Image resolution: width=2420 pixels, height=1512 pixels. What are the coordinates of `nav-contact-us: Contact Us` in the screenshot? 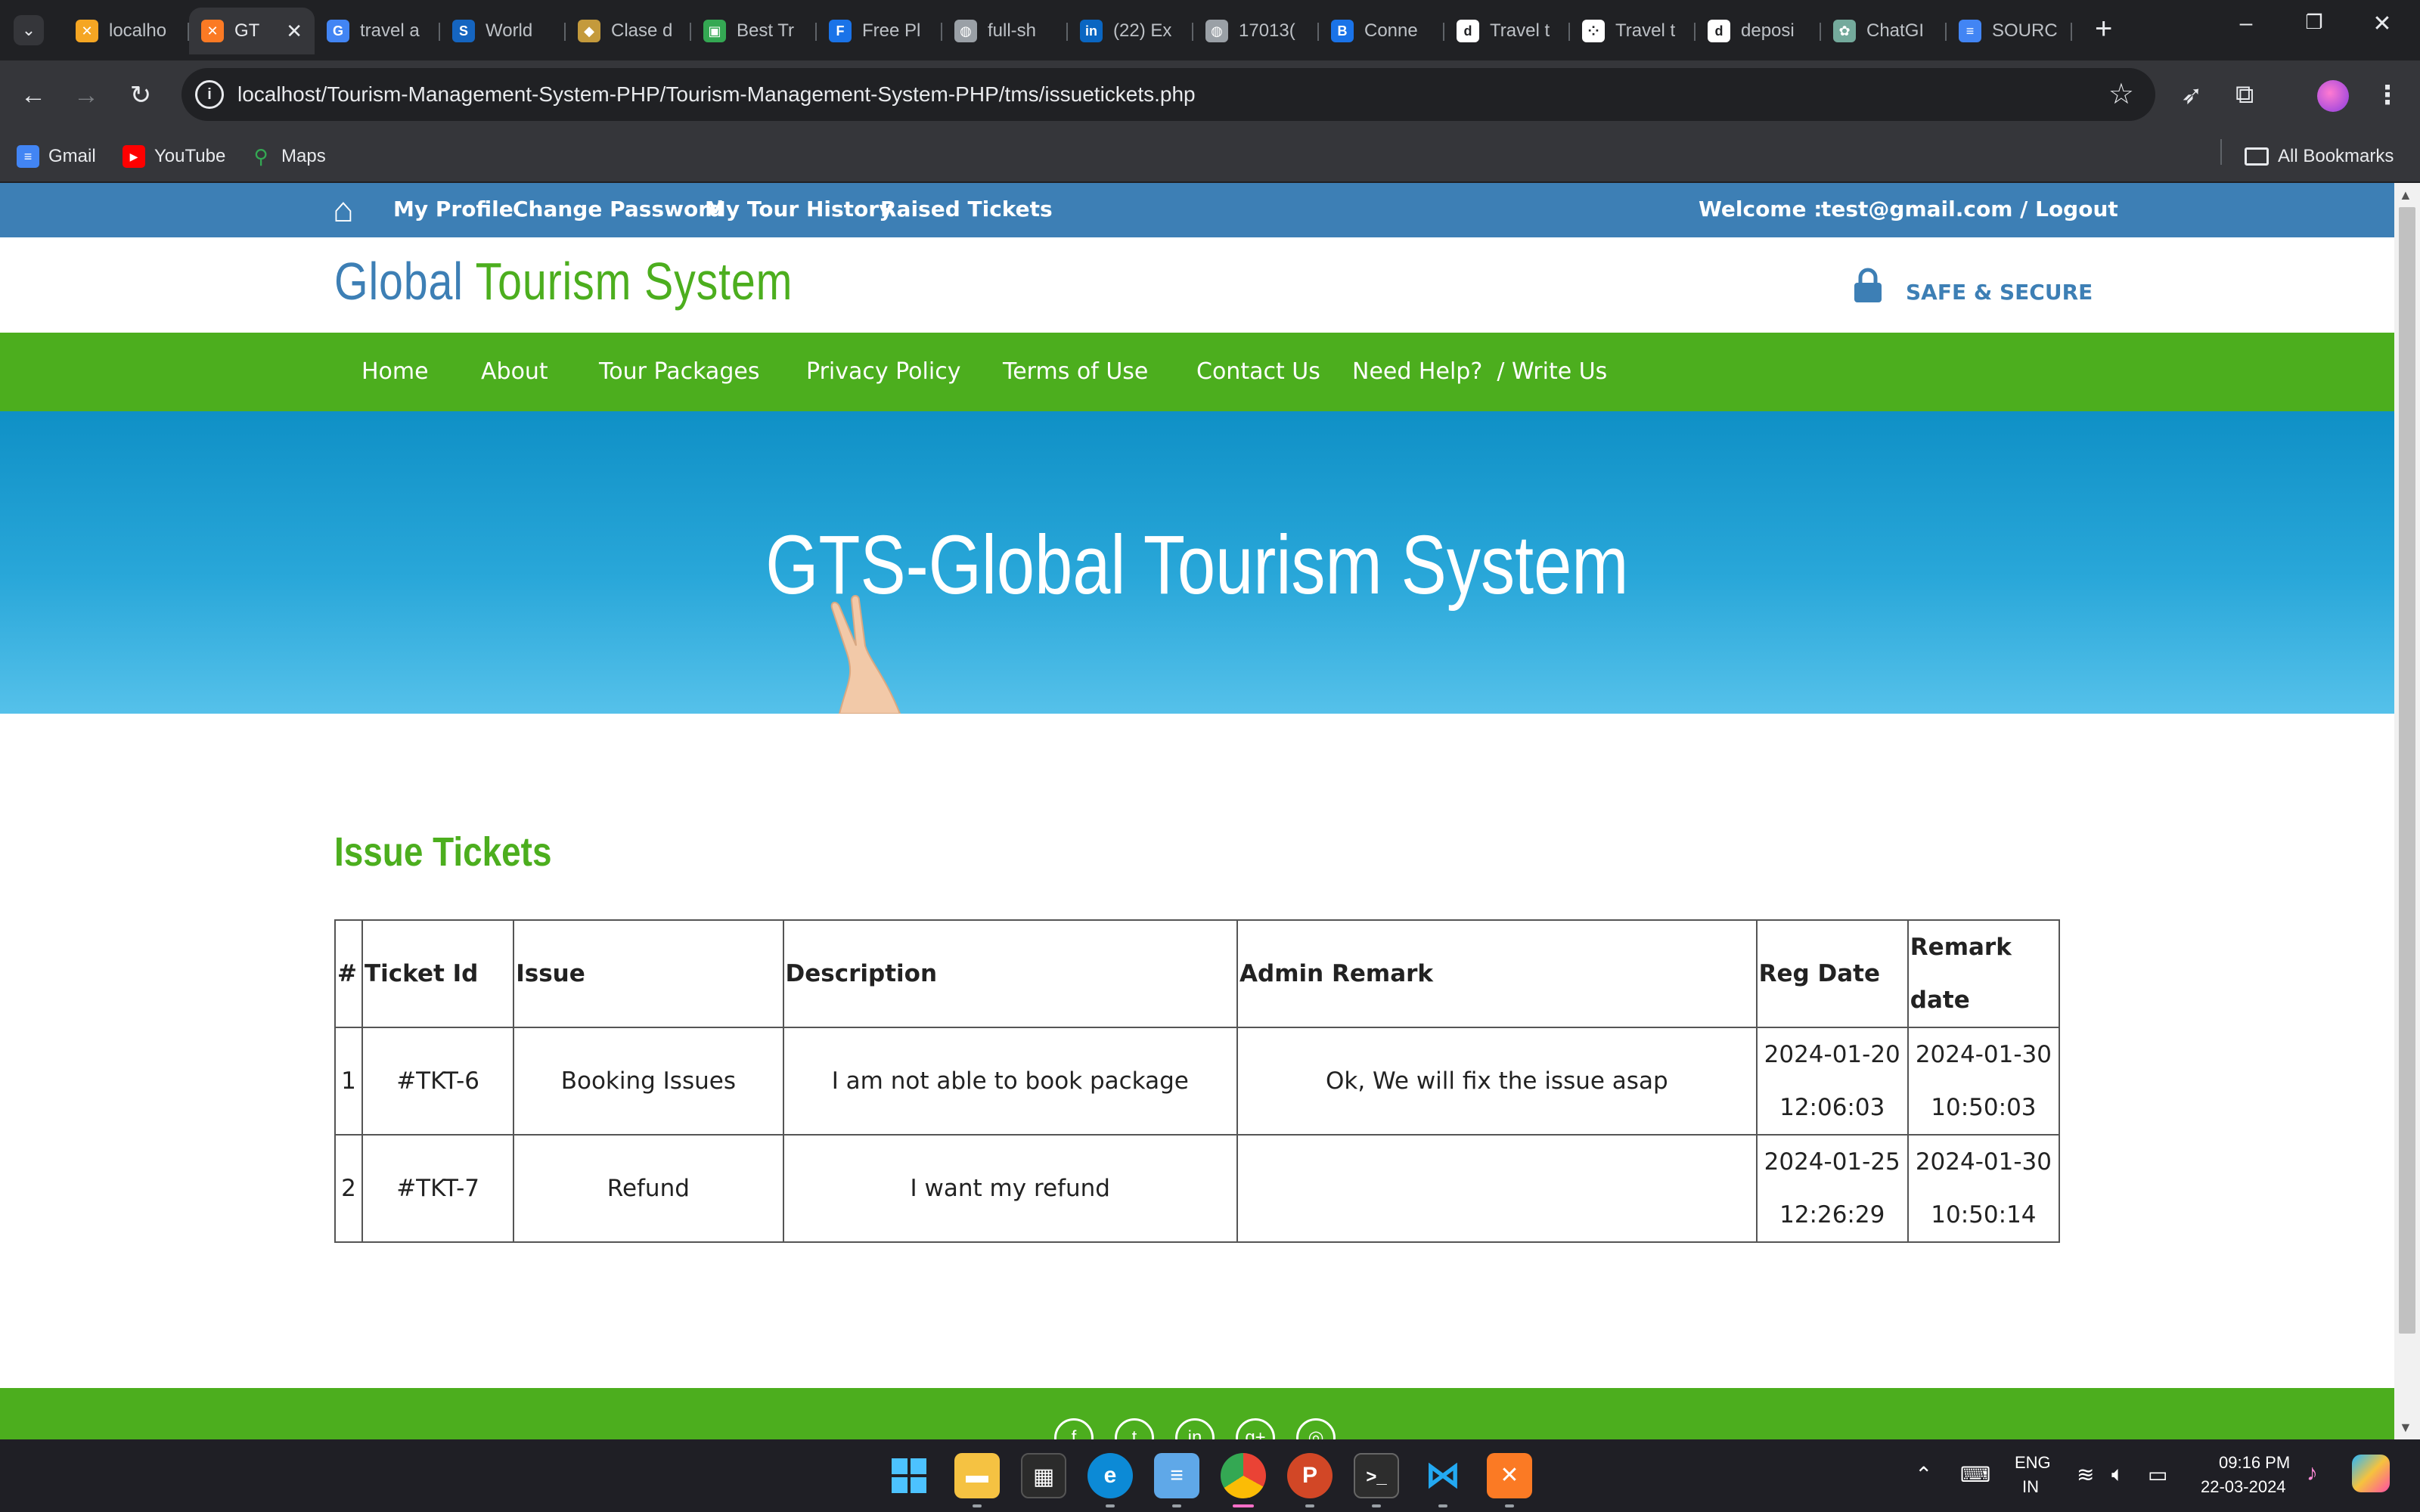 It's located at (1258, 371).